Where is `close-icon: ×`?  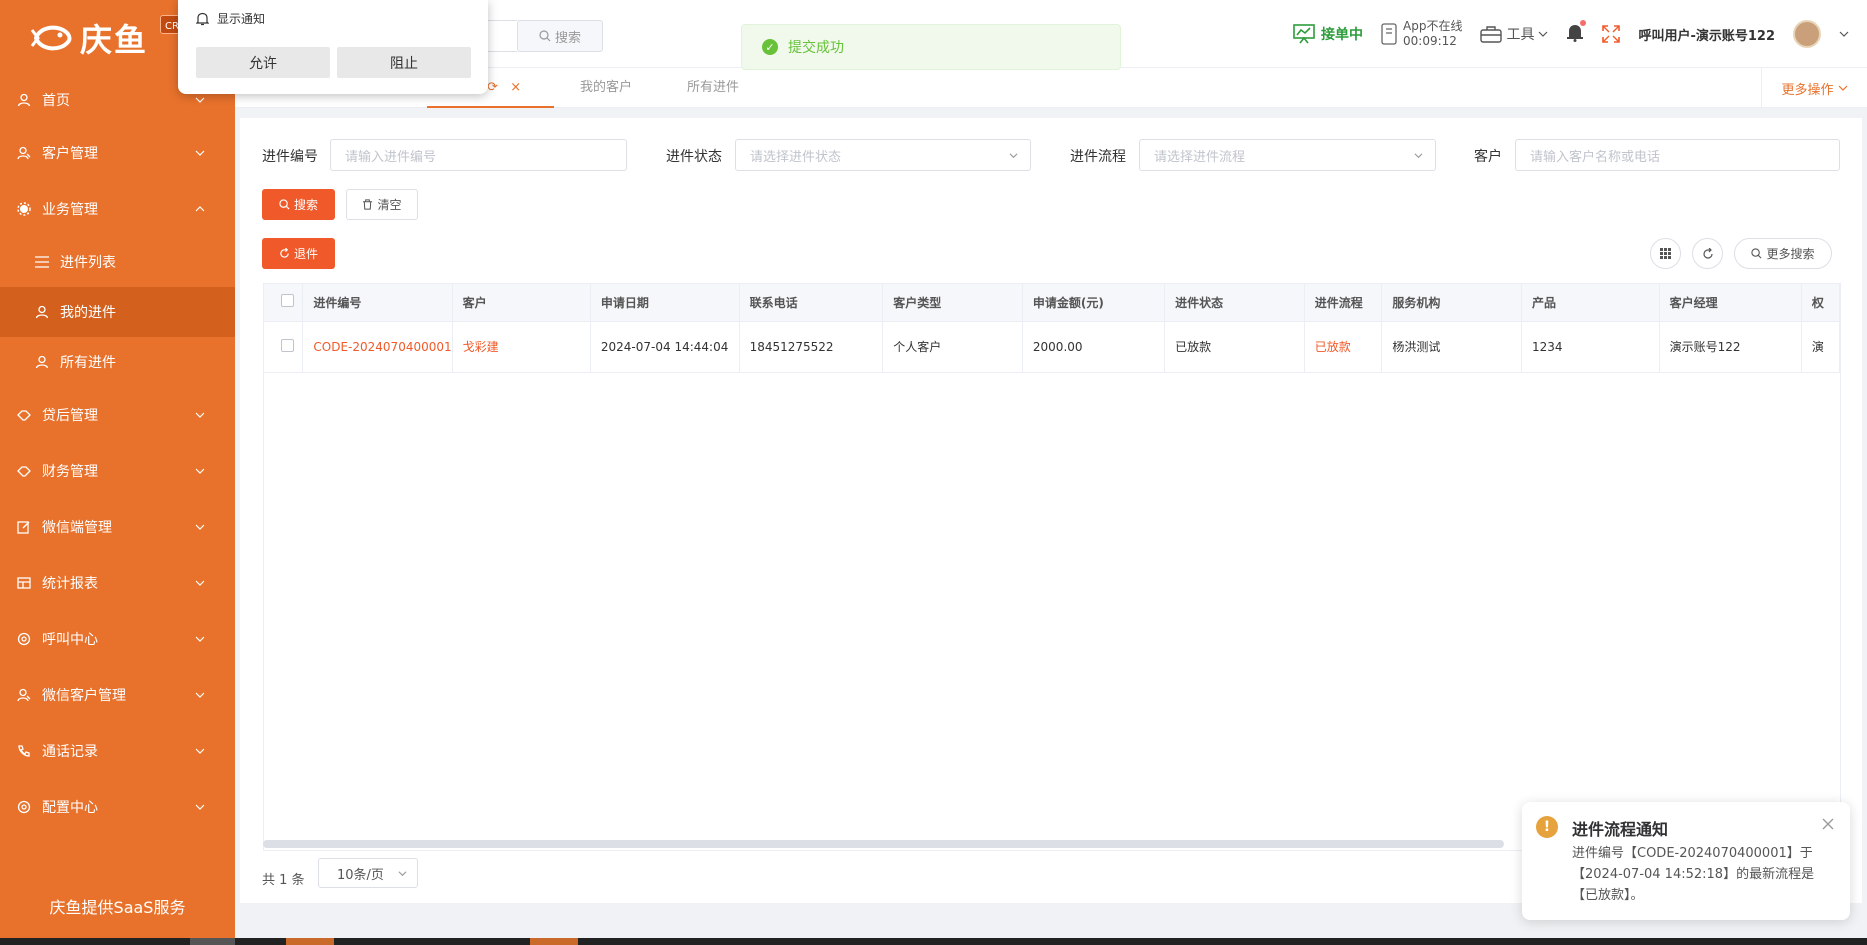
close-icon: × is located at coordinates (515, 87).